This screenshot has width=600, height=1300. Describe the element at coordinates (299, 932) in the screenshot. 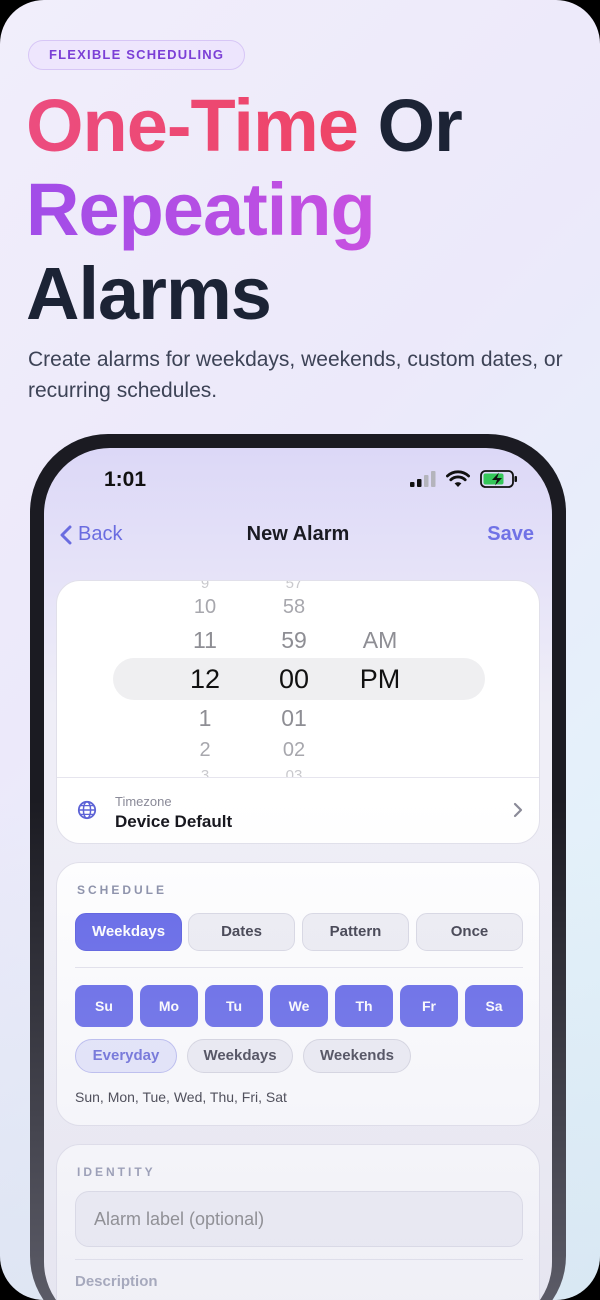

I see `schedule-mode-selector: Weekdays Dates Pattern Once` at that location.